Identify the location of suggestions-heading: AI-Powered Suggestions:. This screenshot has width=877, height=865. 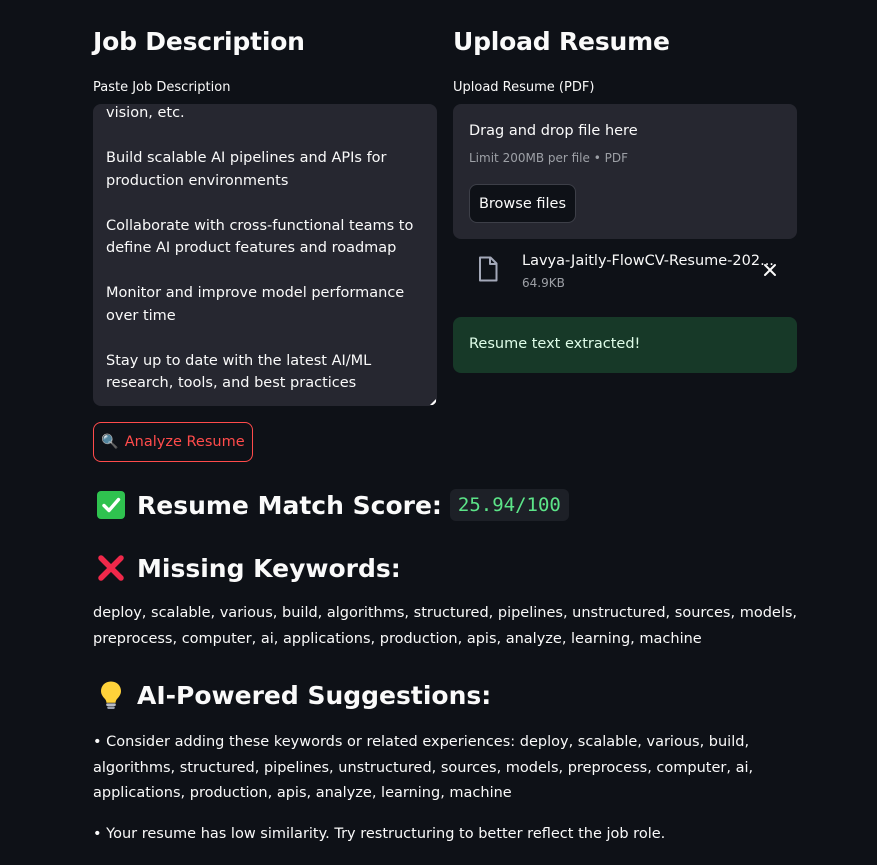
(293, 695).